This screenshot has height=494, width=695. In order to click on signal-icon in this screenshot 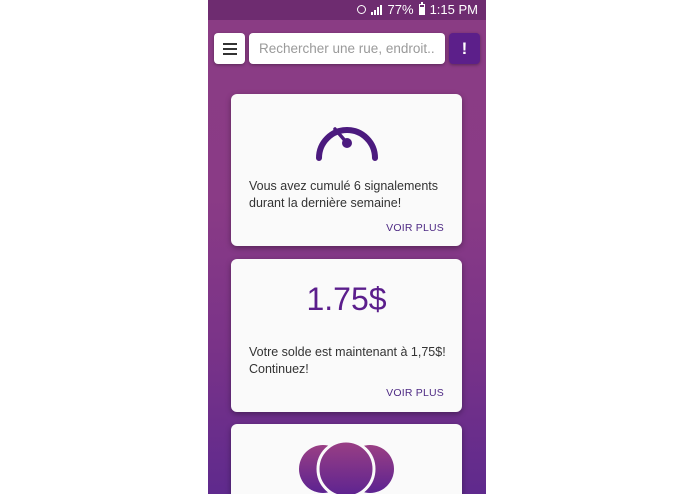, I will do `click(376, 9)`.